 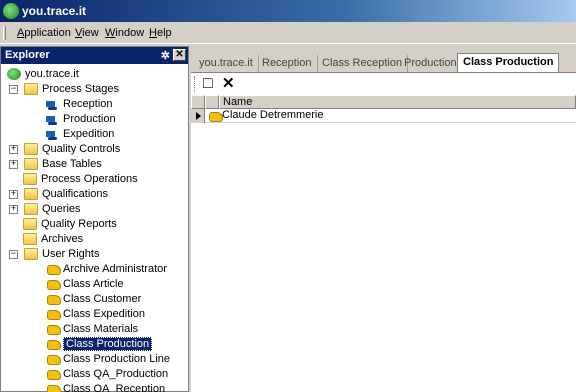 I want to click on tree-item: − Process Stages, so click(x=64, y=89).